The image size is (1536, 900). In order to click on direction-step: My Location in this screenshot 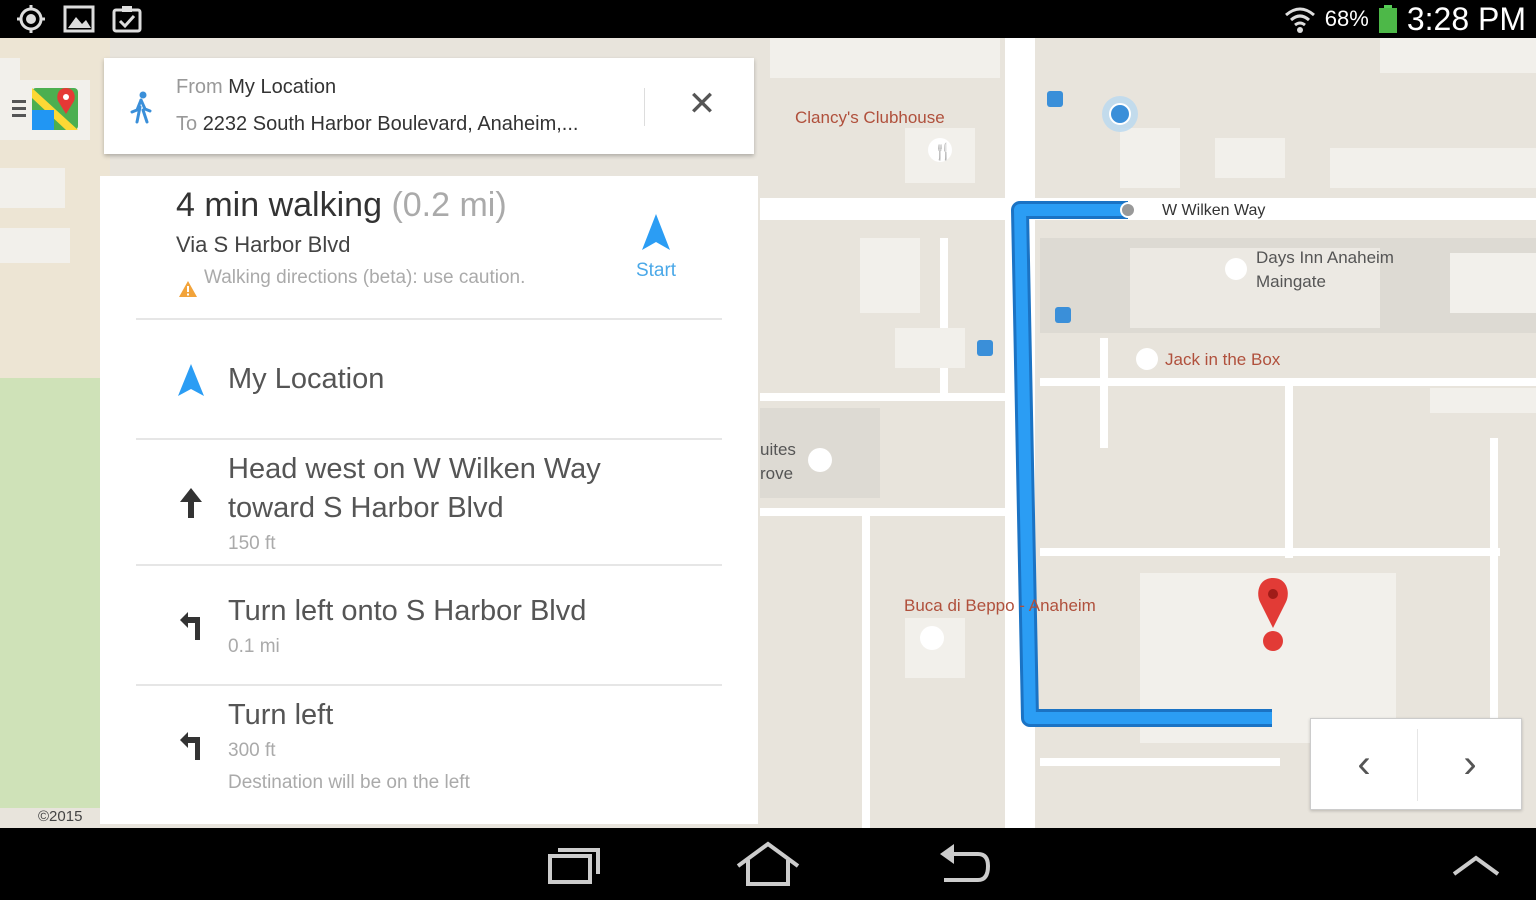, I will do `click(429, 379)`.